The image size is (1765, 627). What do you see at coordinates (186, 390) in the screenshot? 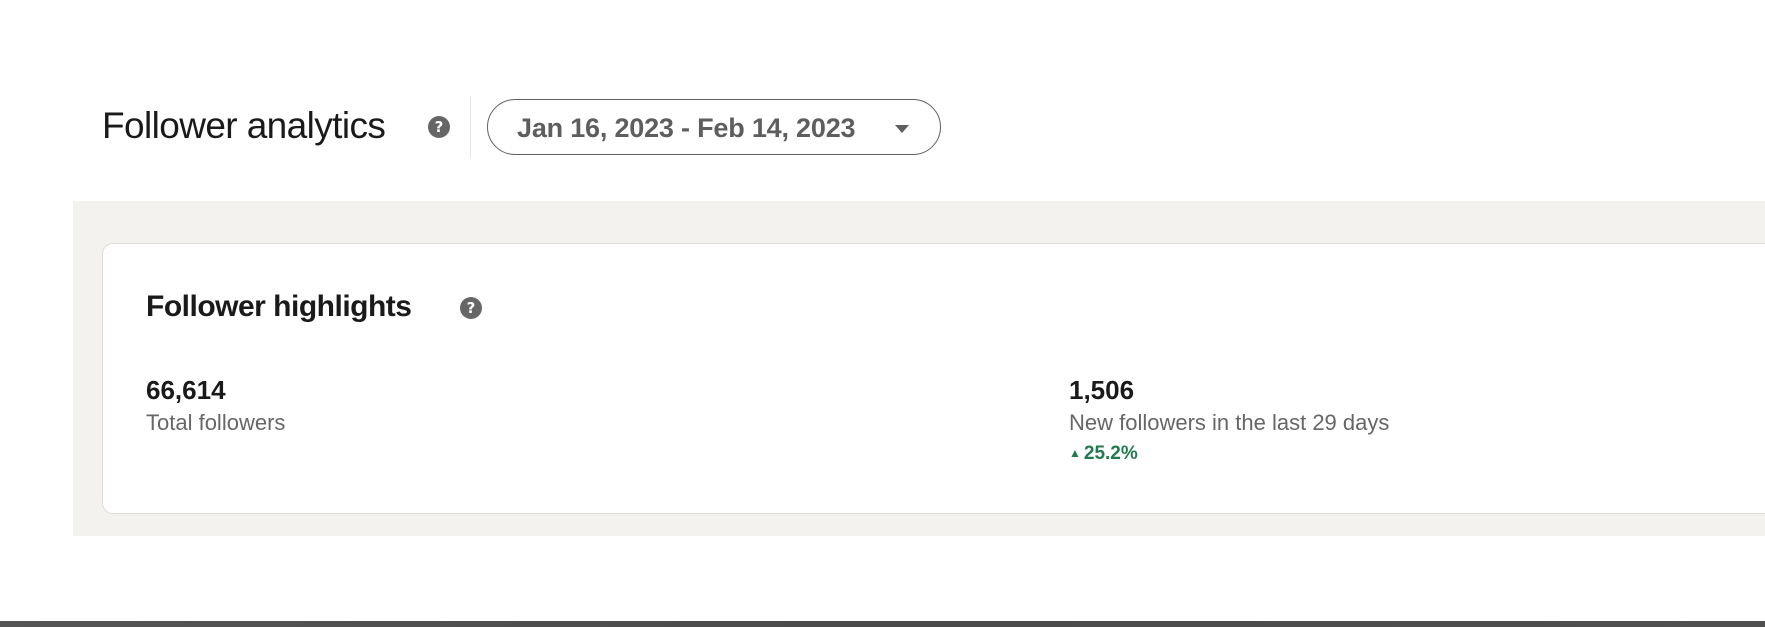
I see `stat-value: 66,614` at bounding box center [186, 390].